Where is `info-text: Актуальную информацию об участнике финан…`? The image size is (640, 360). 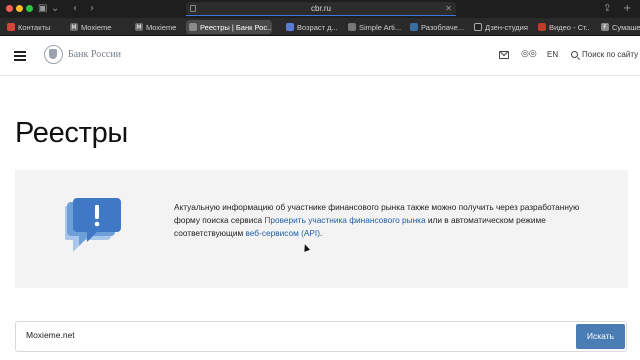 info-text: Актуальную информацию об участнике финан… is located at coordinates (384, 220).